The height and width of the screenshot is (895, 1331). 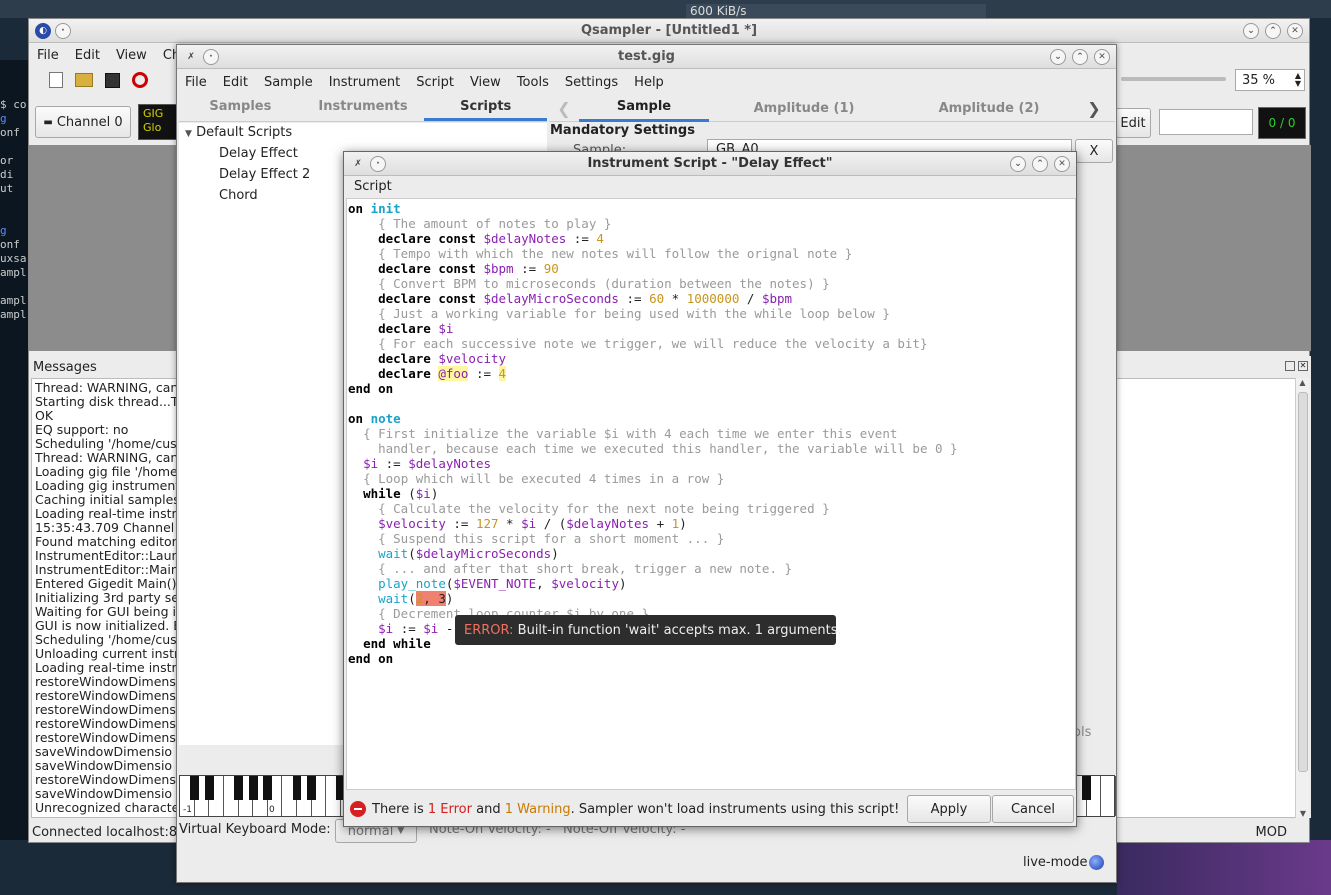 I want to click on gigedit-close-icon: ✕, so click(x=1102, y=57).